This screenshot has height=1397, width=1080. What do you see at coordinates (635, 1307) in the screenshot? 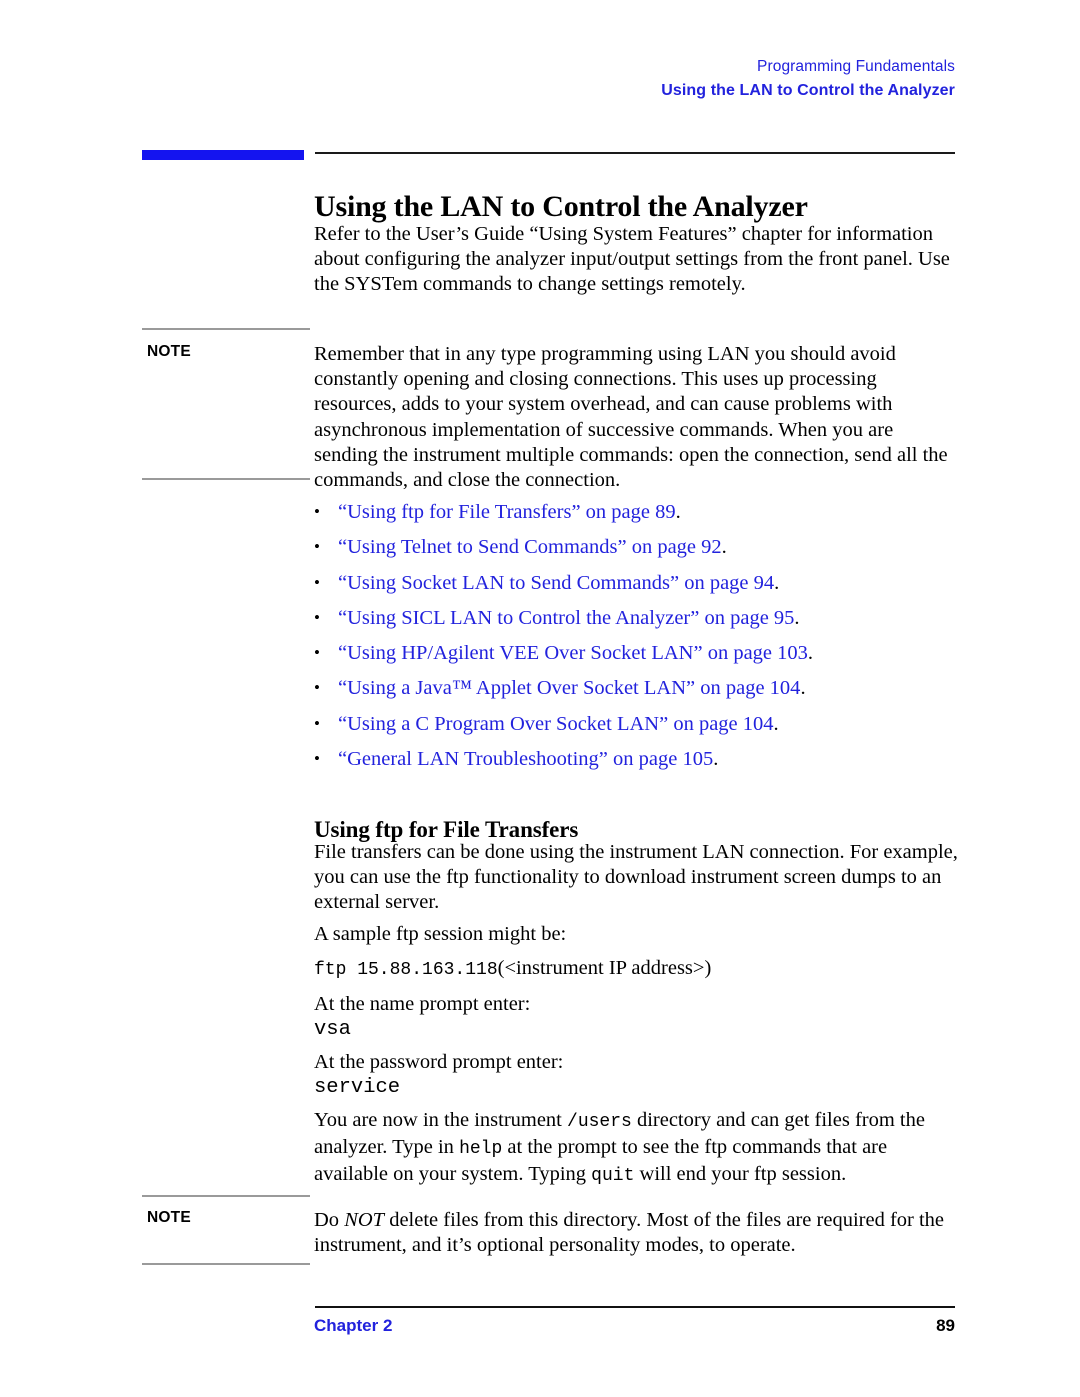
I see `footer-rule` at bounding box center [635, 1307].